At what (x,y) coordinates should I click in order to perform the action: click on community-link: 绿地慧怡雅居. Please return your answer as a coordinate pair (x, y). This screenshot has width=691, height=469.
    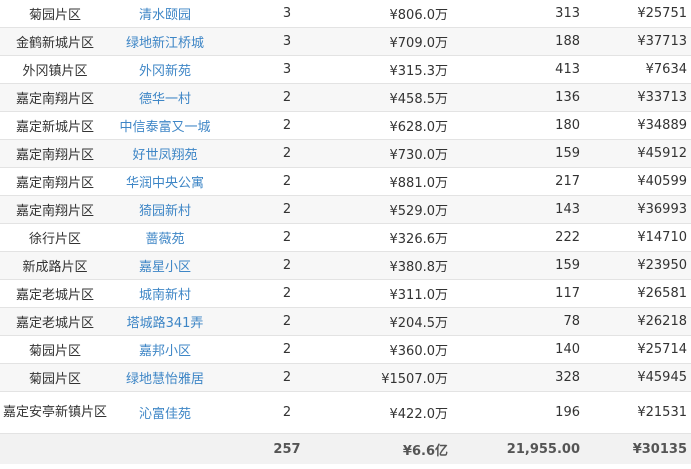
    Looking at the image, I should click on (165, 379).